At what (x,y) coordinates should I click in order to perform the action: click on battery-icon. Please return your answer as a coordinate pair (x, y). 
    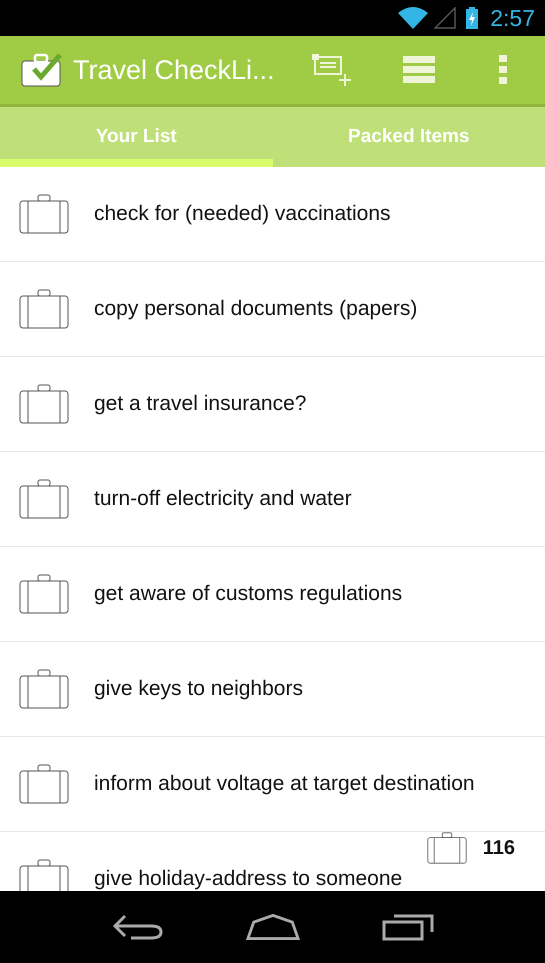
    Looking at the image, I should click on (472, 18).